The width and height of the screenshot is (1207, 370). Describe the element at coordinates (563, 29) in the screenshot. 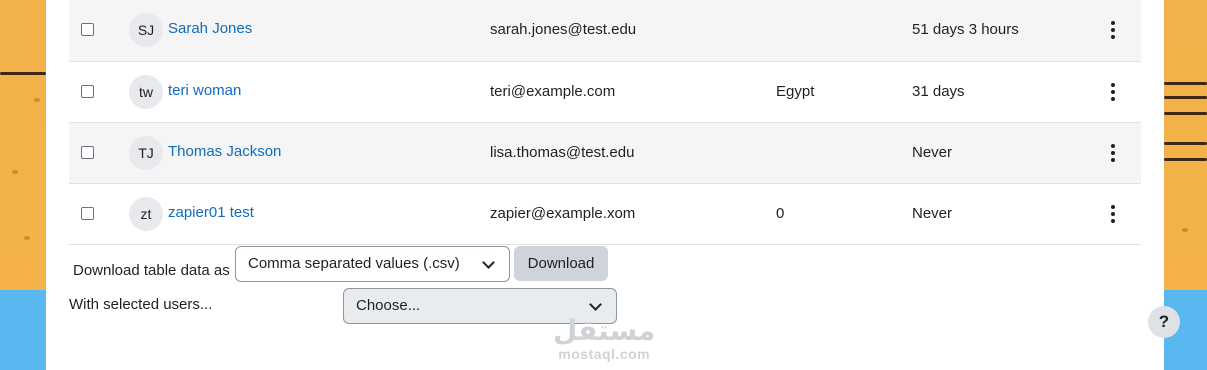

I see `email-cell: sarah.jones@test.edu` at that location.